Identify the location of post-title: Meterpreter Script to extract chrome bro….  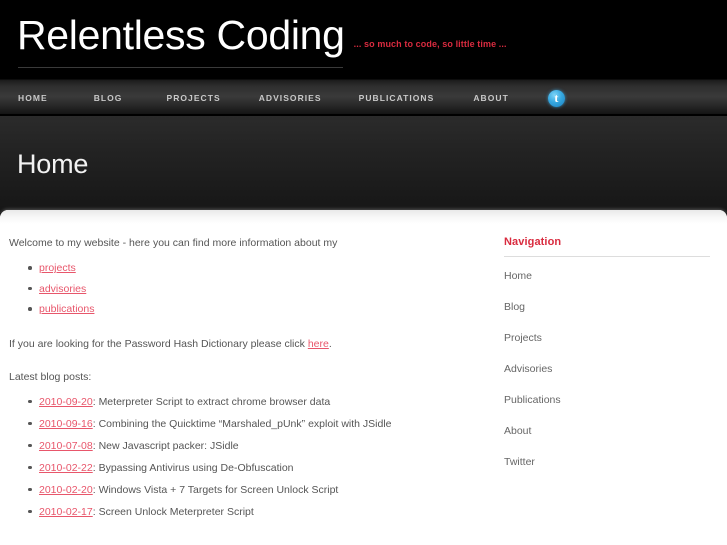
(214, 401).